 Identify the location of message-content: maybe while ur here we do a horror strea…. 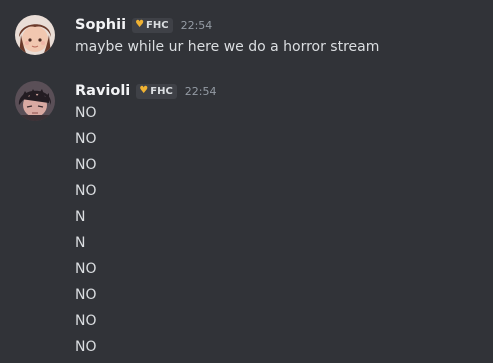
(227, 47).